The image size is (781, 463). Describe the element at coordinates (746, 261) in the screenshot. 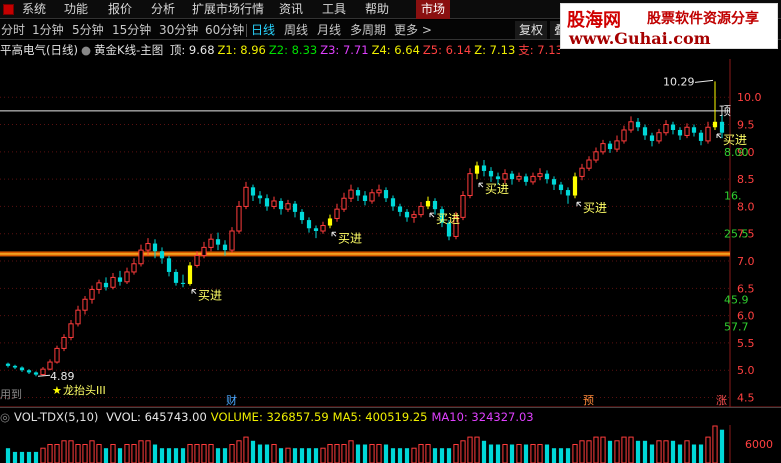

I see `y-tick-label-6: 7.0` at that location.